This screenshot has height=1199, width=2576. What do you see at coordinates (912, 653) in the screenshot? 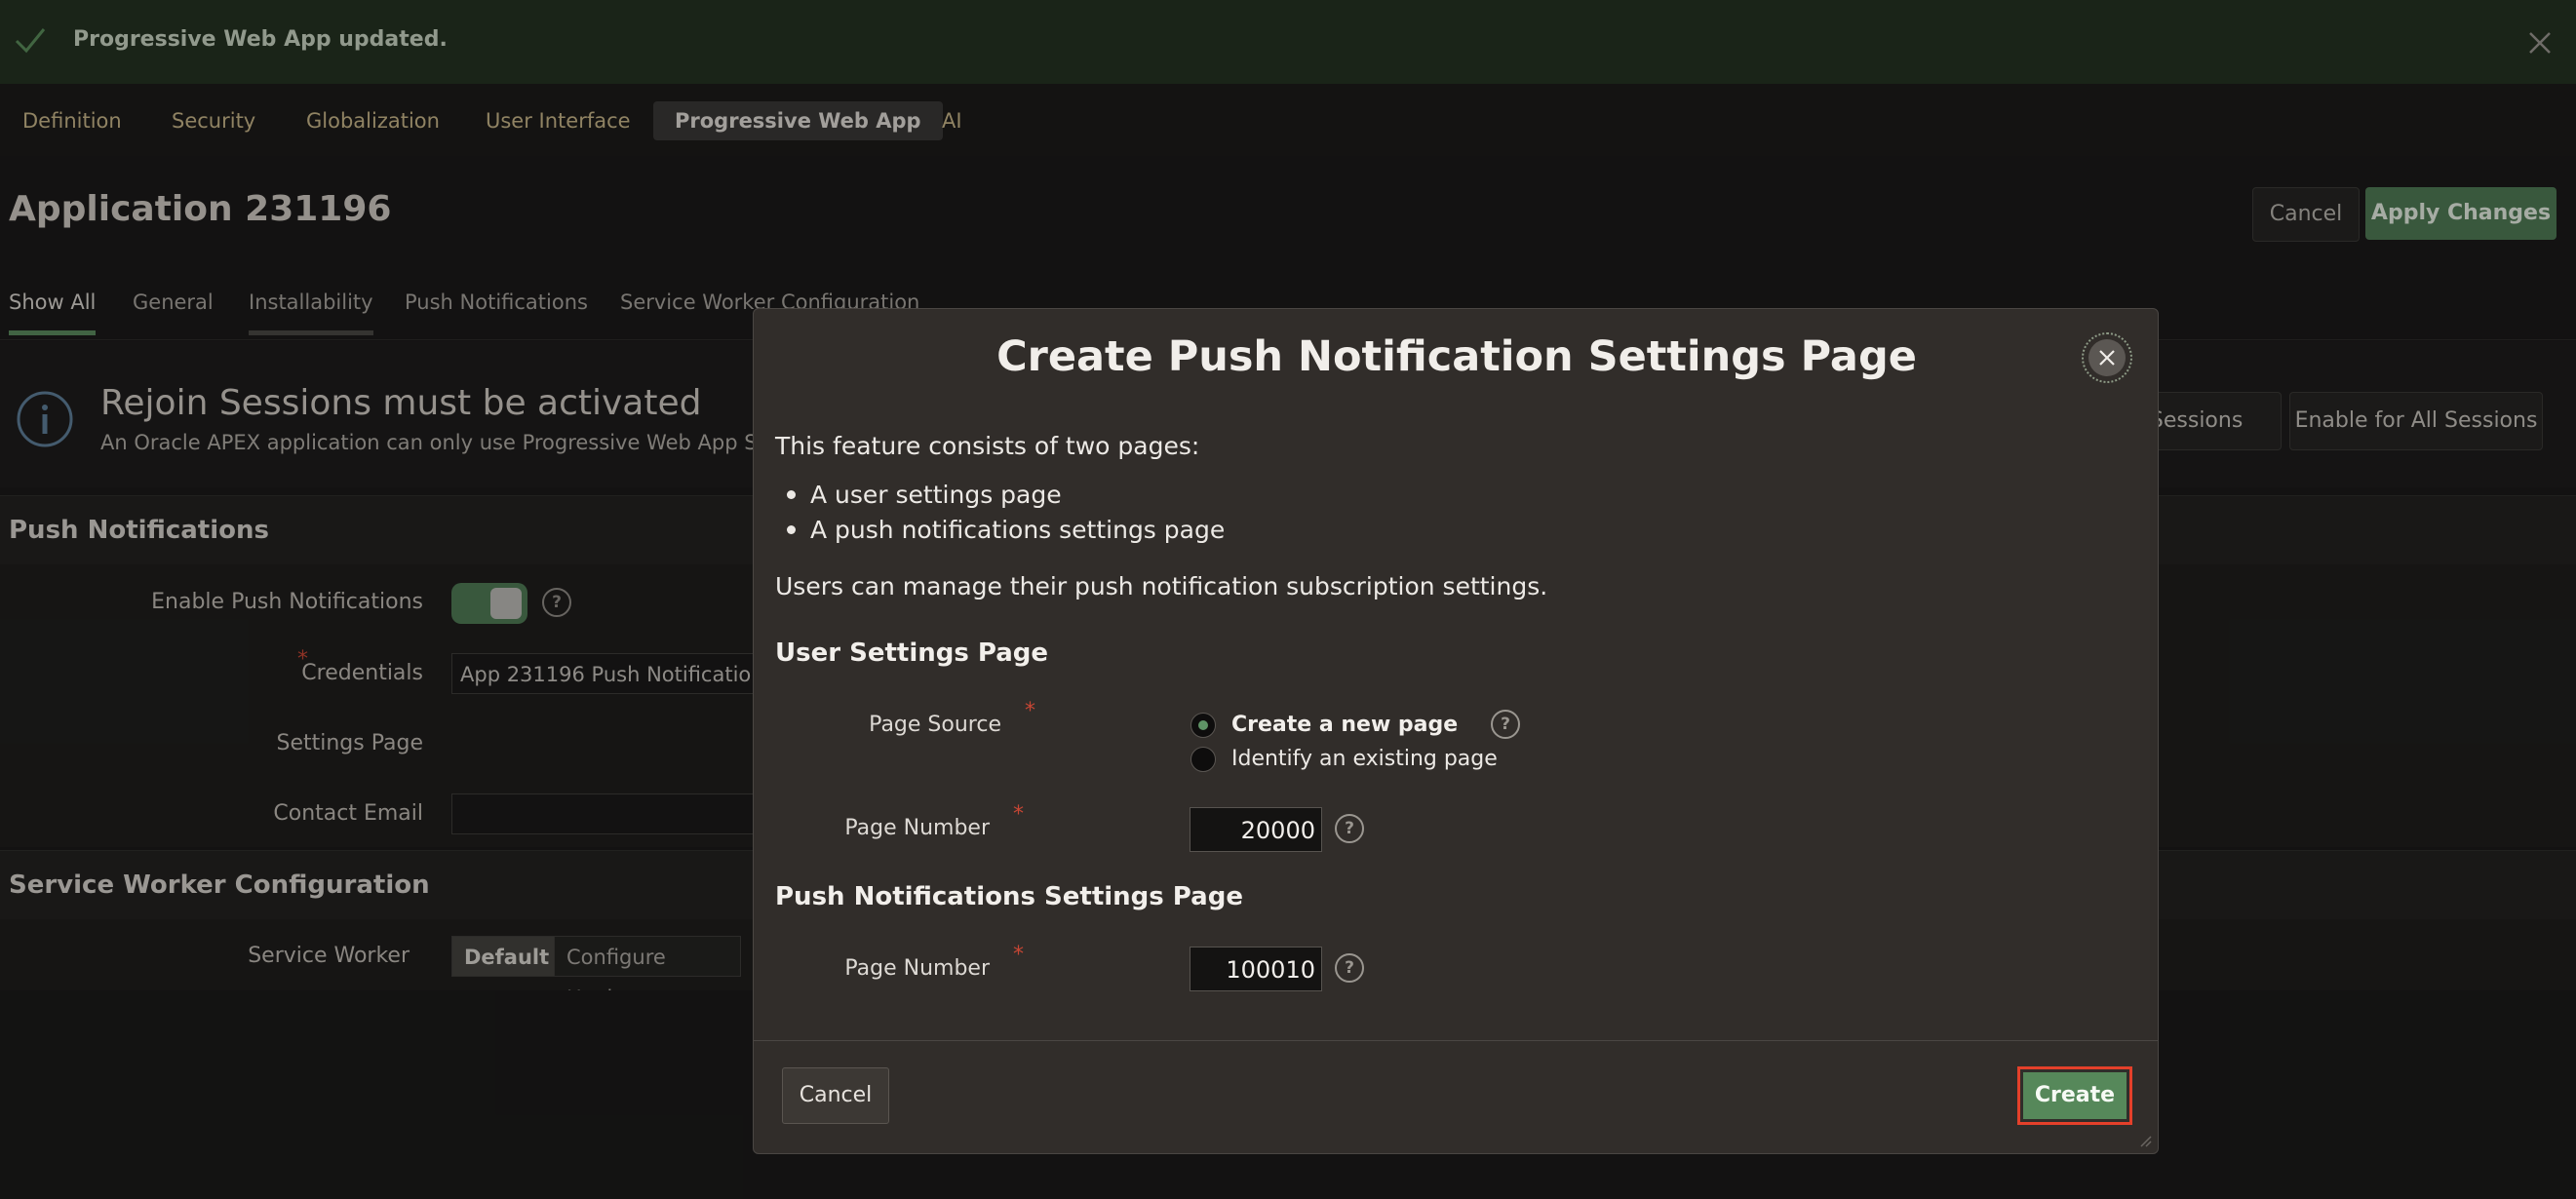
I see `user-settings-heading: User Settings Page` at bounding box center [912, 653].